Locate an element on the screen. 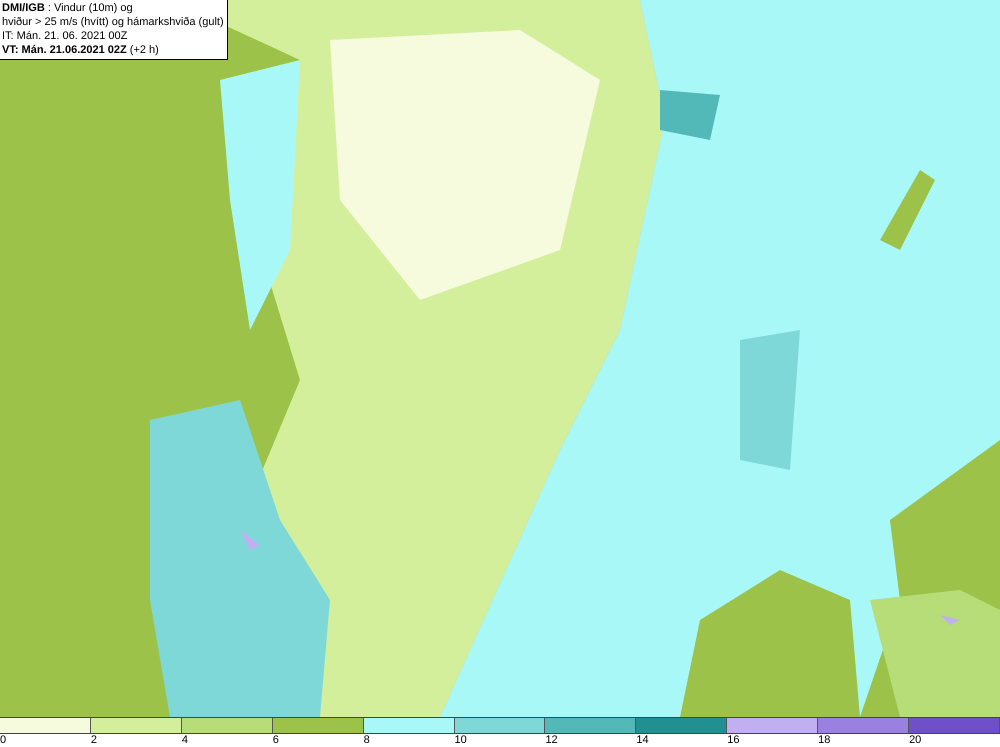 The height and width of the screenshot is (747, 1000). scale-label: 8 is located at coordinates (367, 740).